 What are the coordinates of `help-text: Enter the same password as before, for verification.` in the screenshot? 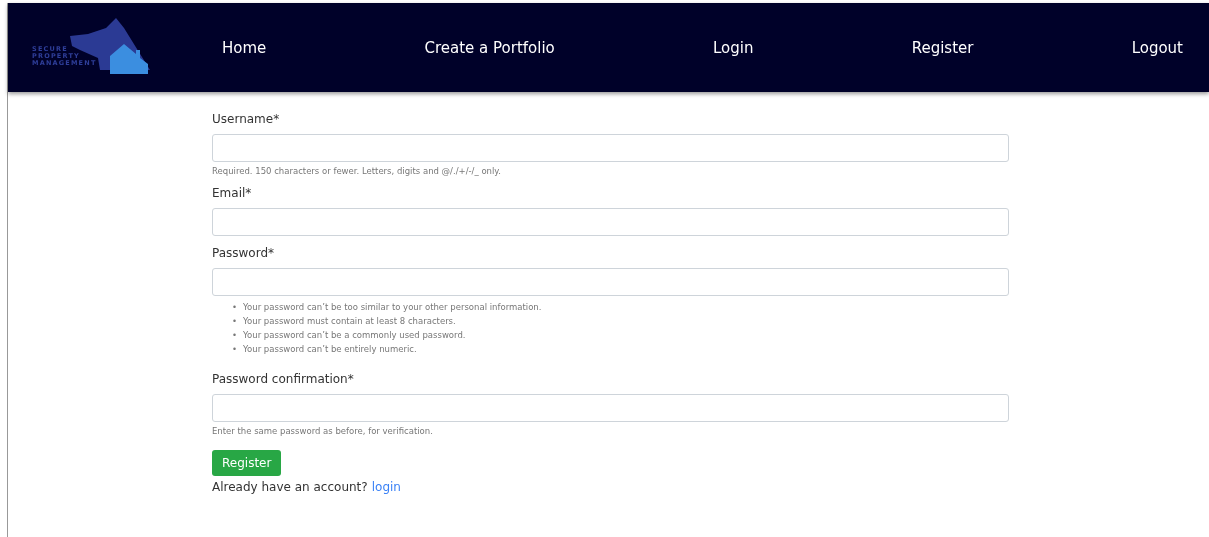 It's located at (323, 431).